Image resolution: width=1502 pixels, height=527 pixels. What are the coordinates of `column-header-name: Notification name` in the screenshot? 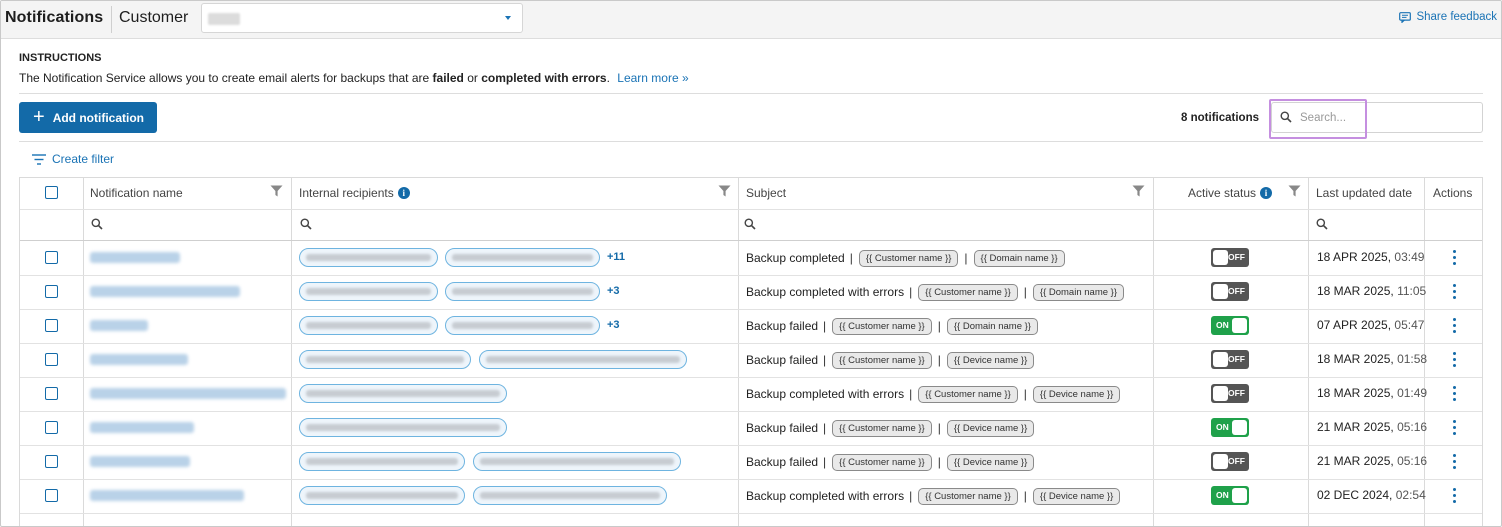 It's located at (136, 193).